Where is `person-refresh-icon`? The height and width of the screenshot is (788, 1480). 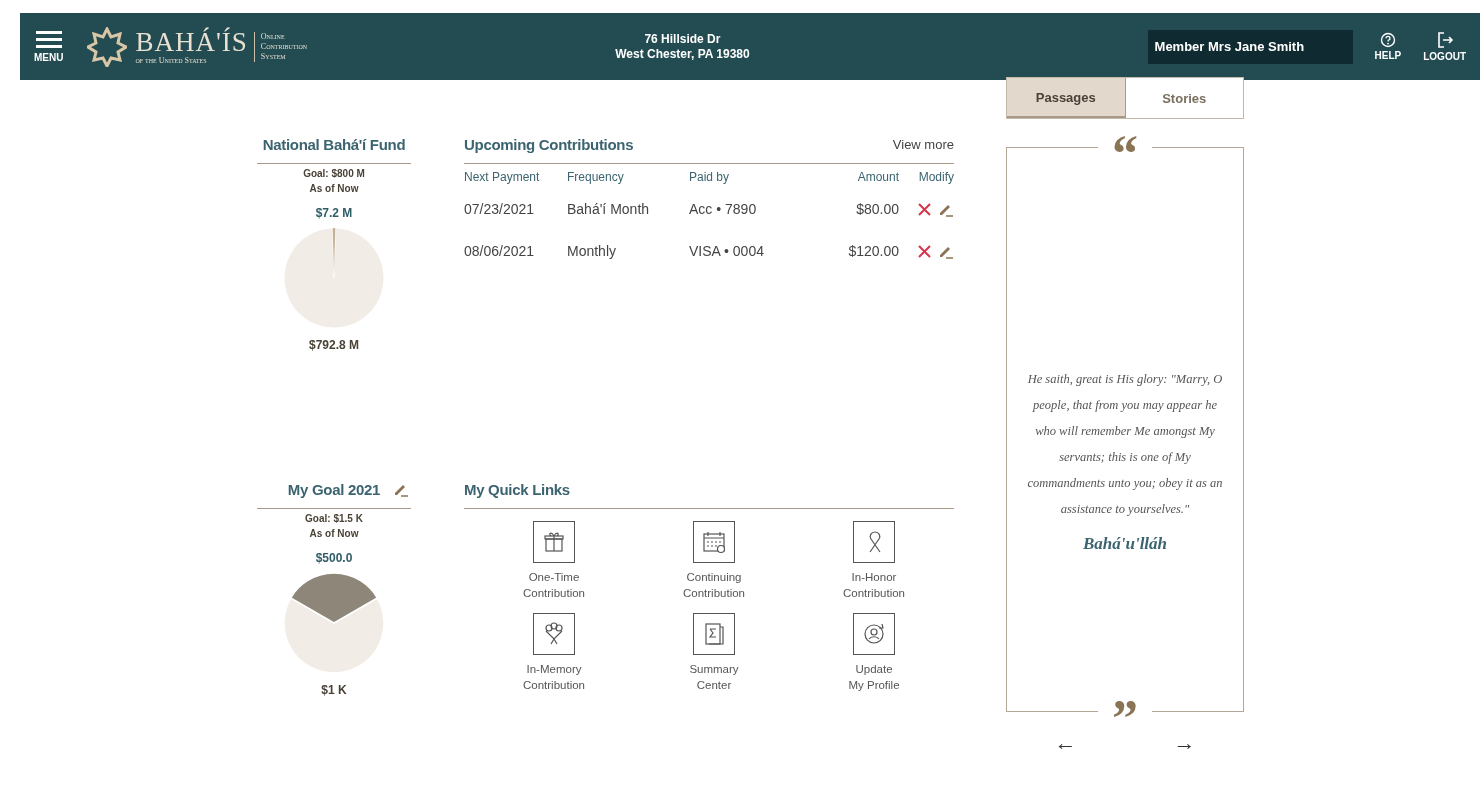
person-refresh-icon is located at coordinates (874, 634).